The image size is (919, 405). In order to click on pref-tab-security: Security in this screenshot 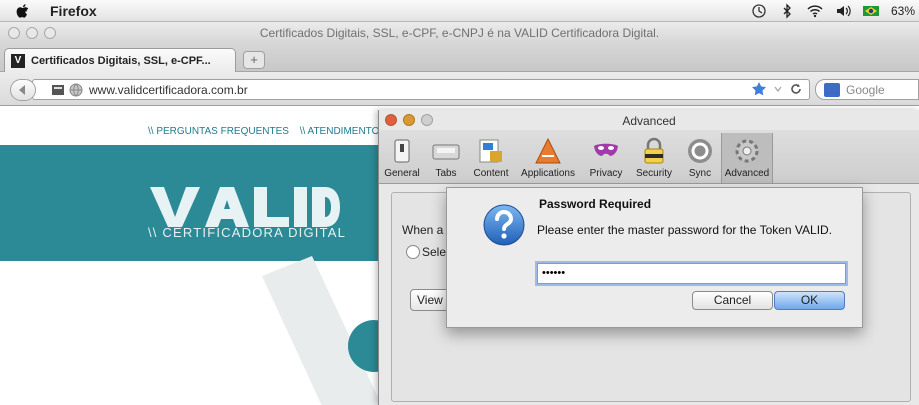, I will do `click(654, 158)`.